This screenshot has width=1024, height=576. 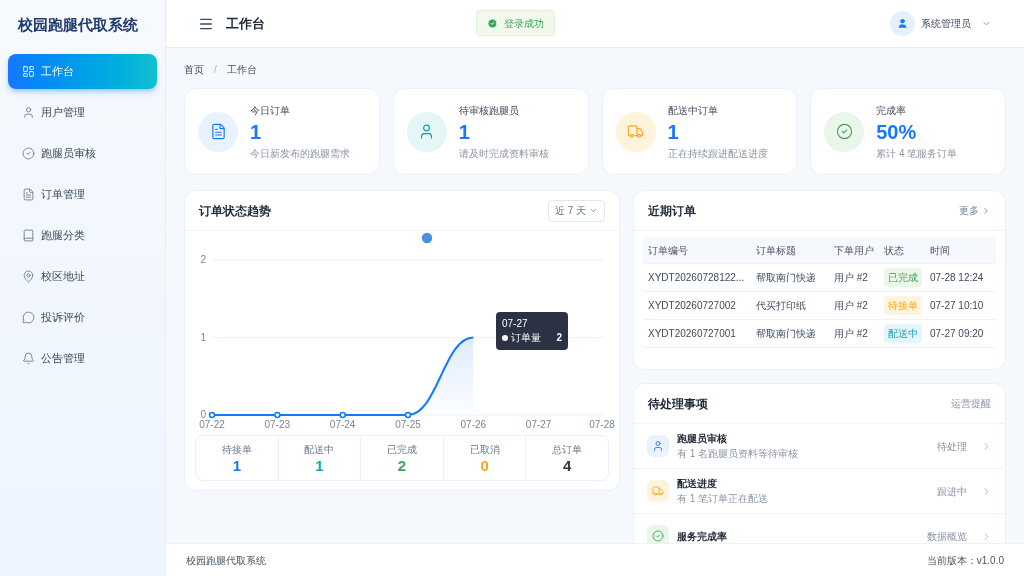 What do you see at coordinates (567, 449) in the screenshot?
I see `summary-label: 总订单` at bounding box center [567, 449].